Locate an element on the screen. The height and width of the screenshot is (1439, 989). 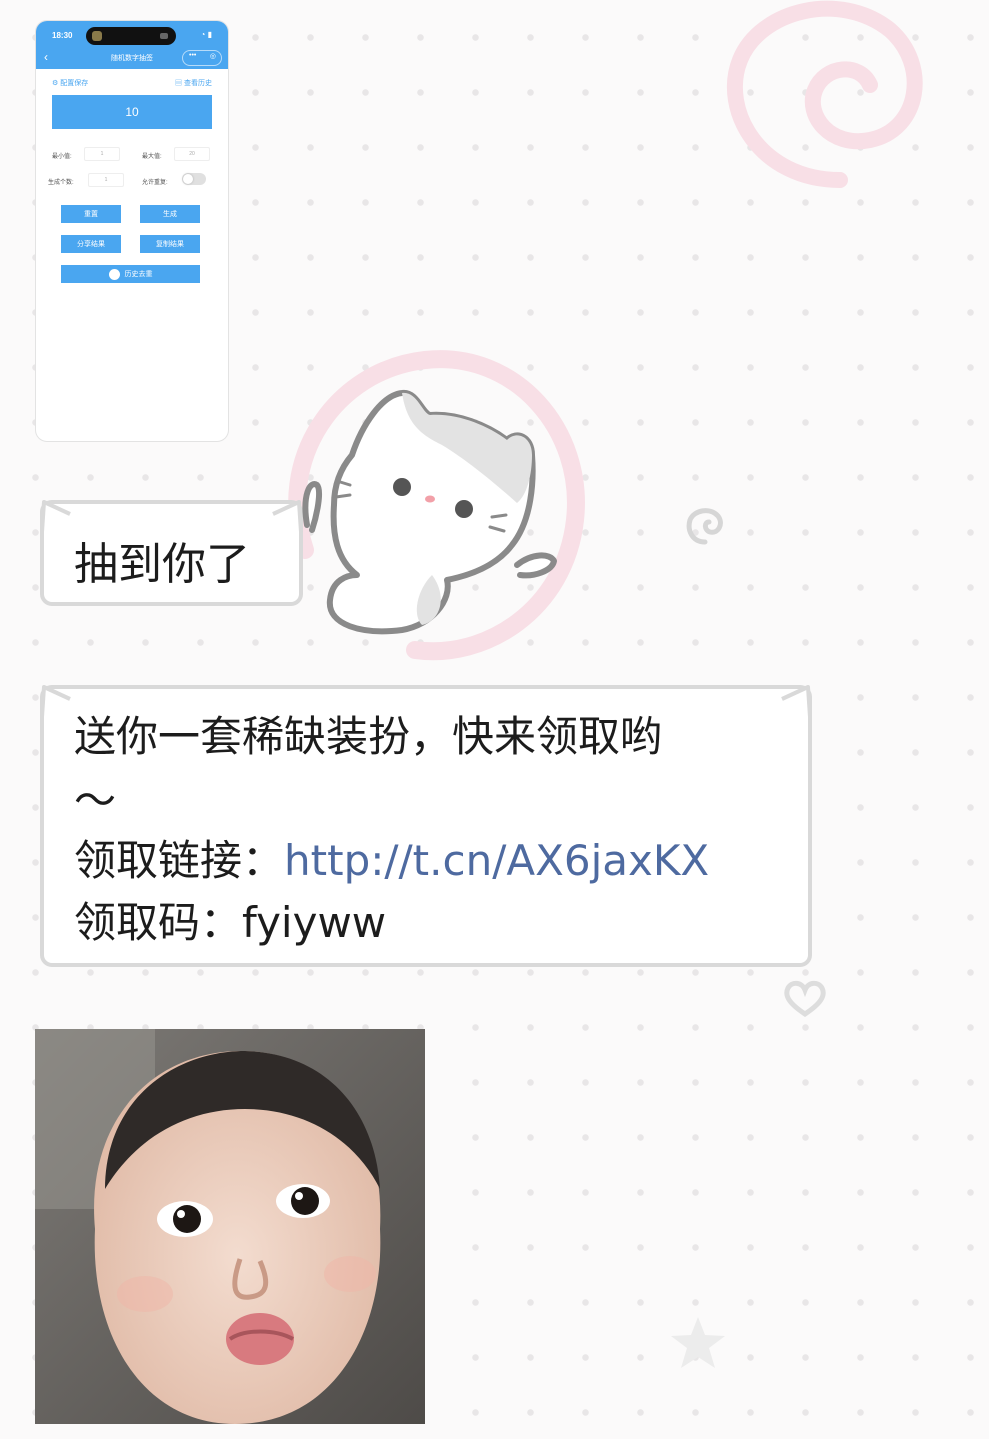
gear-icon: ⚙ is located at coordinates (55, 83).